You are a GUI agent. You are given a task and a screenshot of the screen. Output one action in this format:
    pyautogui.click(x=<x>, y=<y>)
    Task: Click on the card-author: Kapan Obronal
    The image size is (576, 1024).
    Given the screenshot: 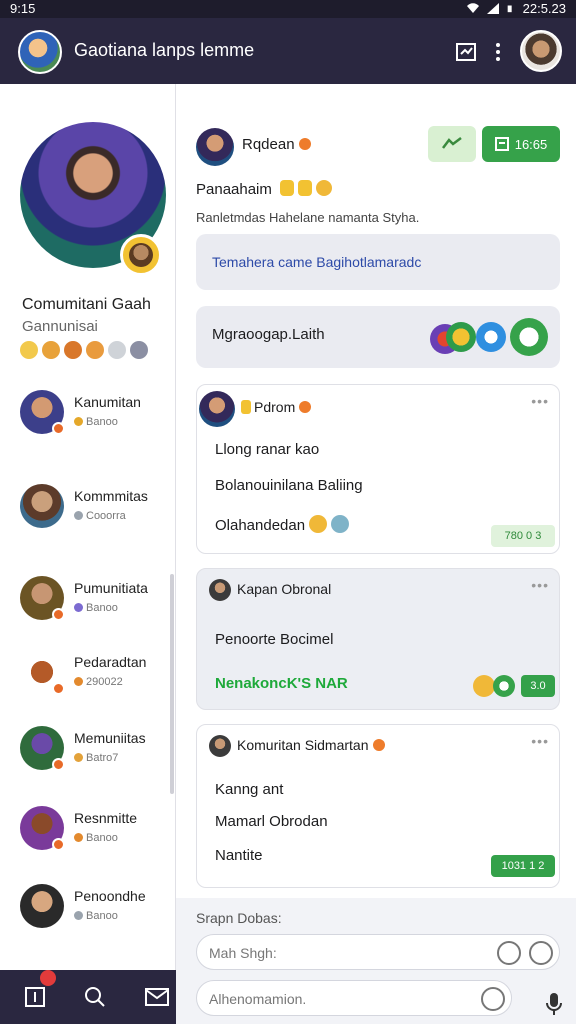 What is the action you would take?
    pyautogui.click(x=284, y=589)
    